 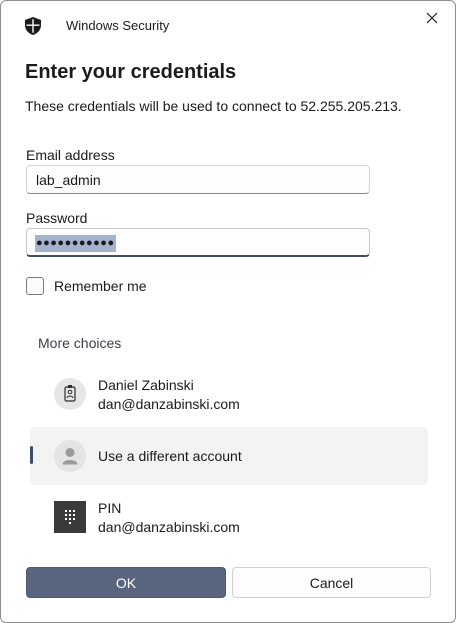 I want to click on password-value: ●●●●●●●●●●●, so click(x=75, y=243).